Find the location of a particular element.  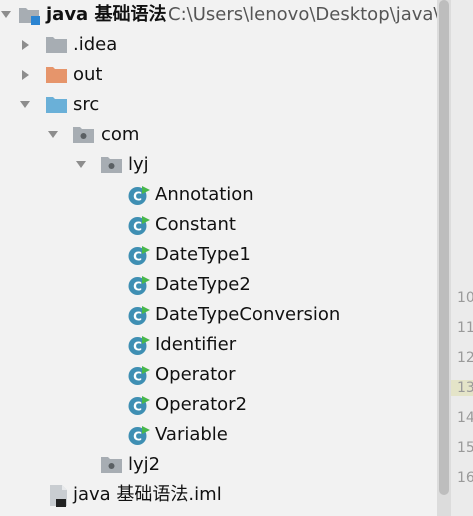

tree-item-label: DateTypeConversion is located at coordinates (248, 314).